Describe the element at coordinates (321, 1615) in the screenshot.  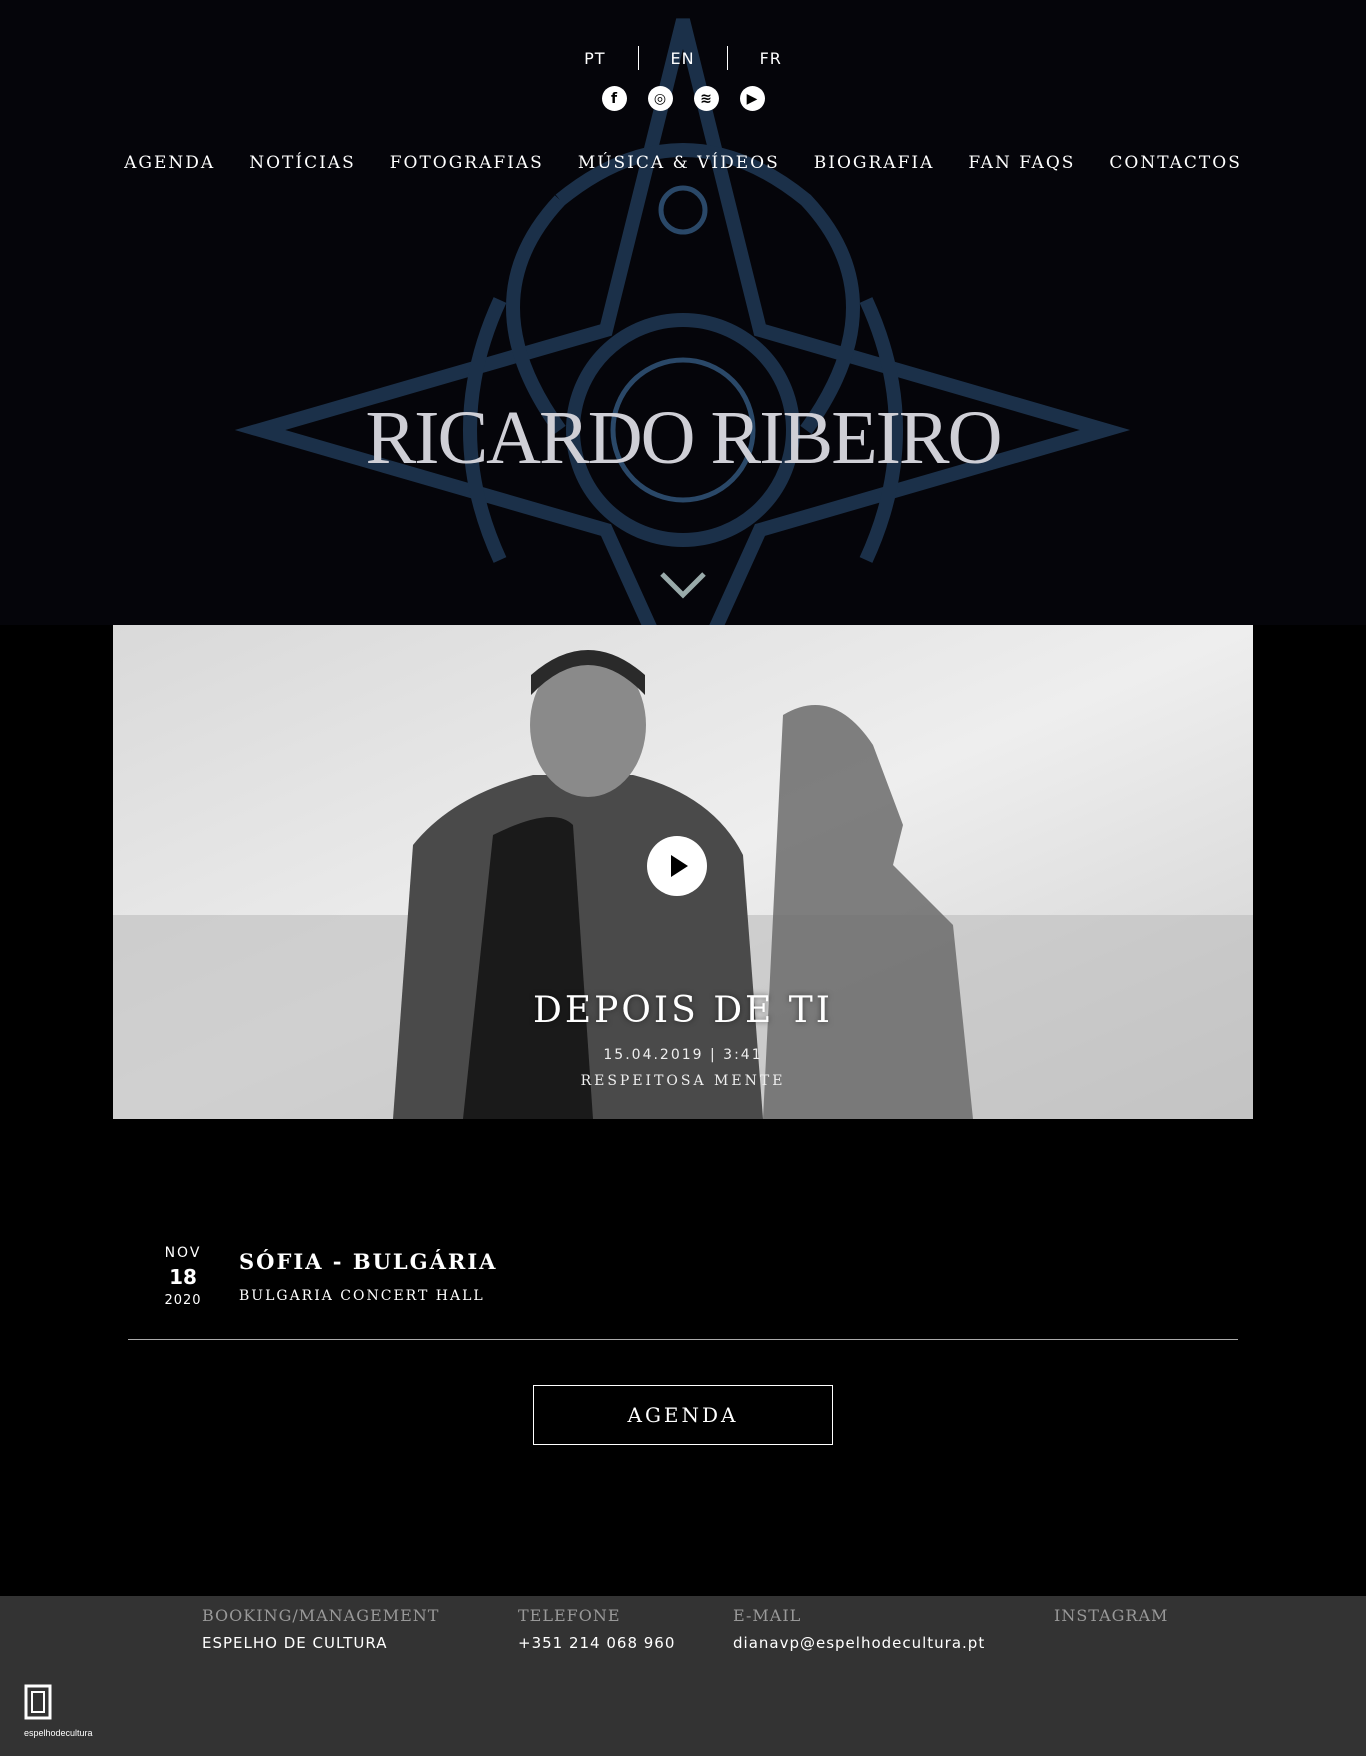
I see `footer-booking-label: BOOKING/MANAGEMENT` at that location.